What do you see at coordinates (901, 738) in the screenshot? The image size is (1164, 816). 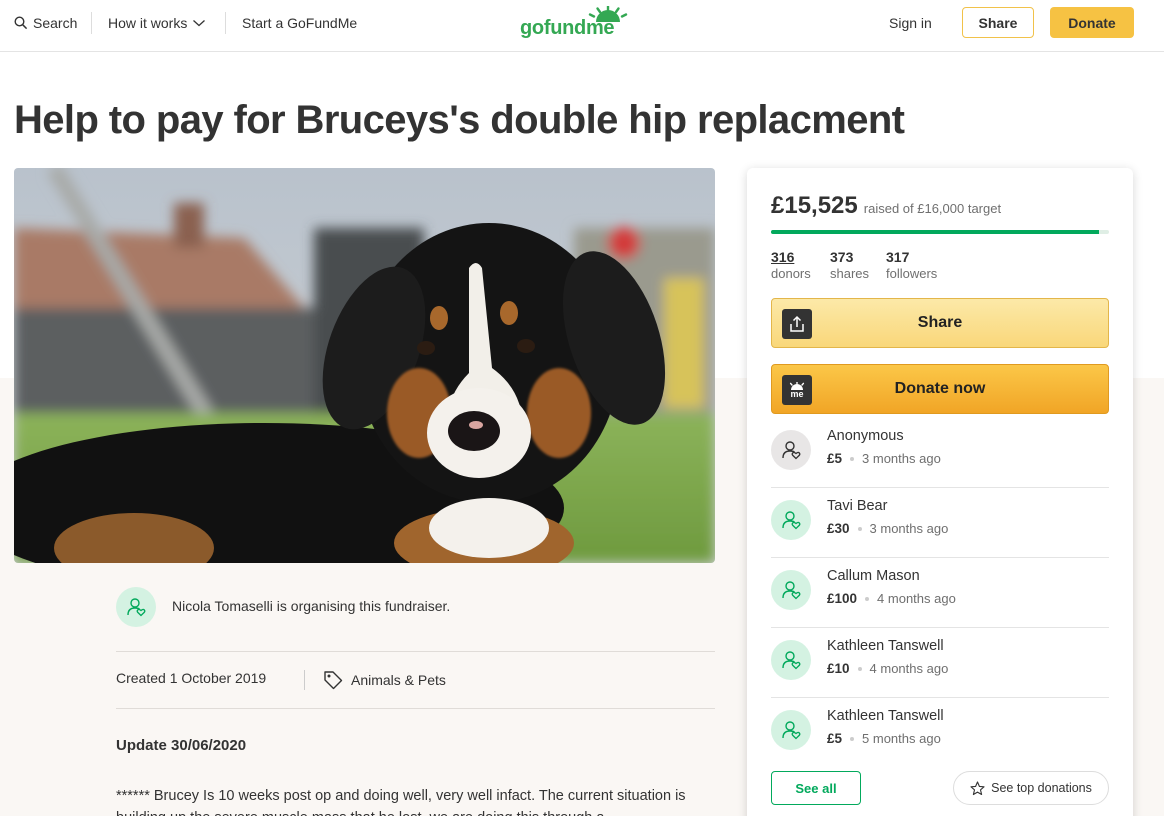 I see `donation-time: 5 months ago` at bounding box center [901, 738].